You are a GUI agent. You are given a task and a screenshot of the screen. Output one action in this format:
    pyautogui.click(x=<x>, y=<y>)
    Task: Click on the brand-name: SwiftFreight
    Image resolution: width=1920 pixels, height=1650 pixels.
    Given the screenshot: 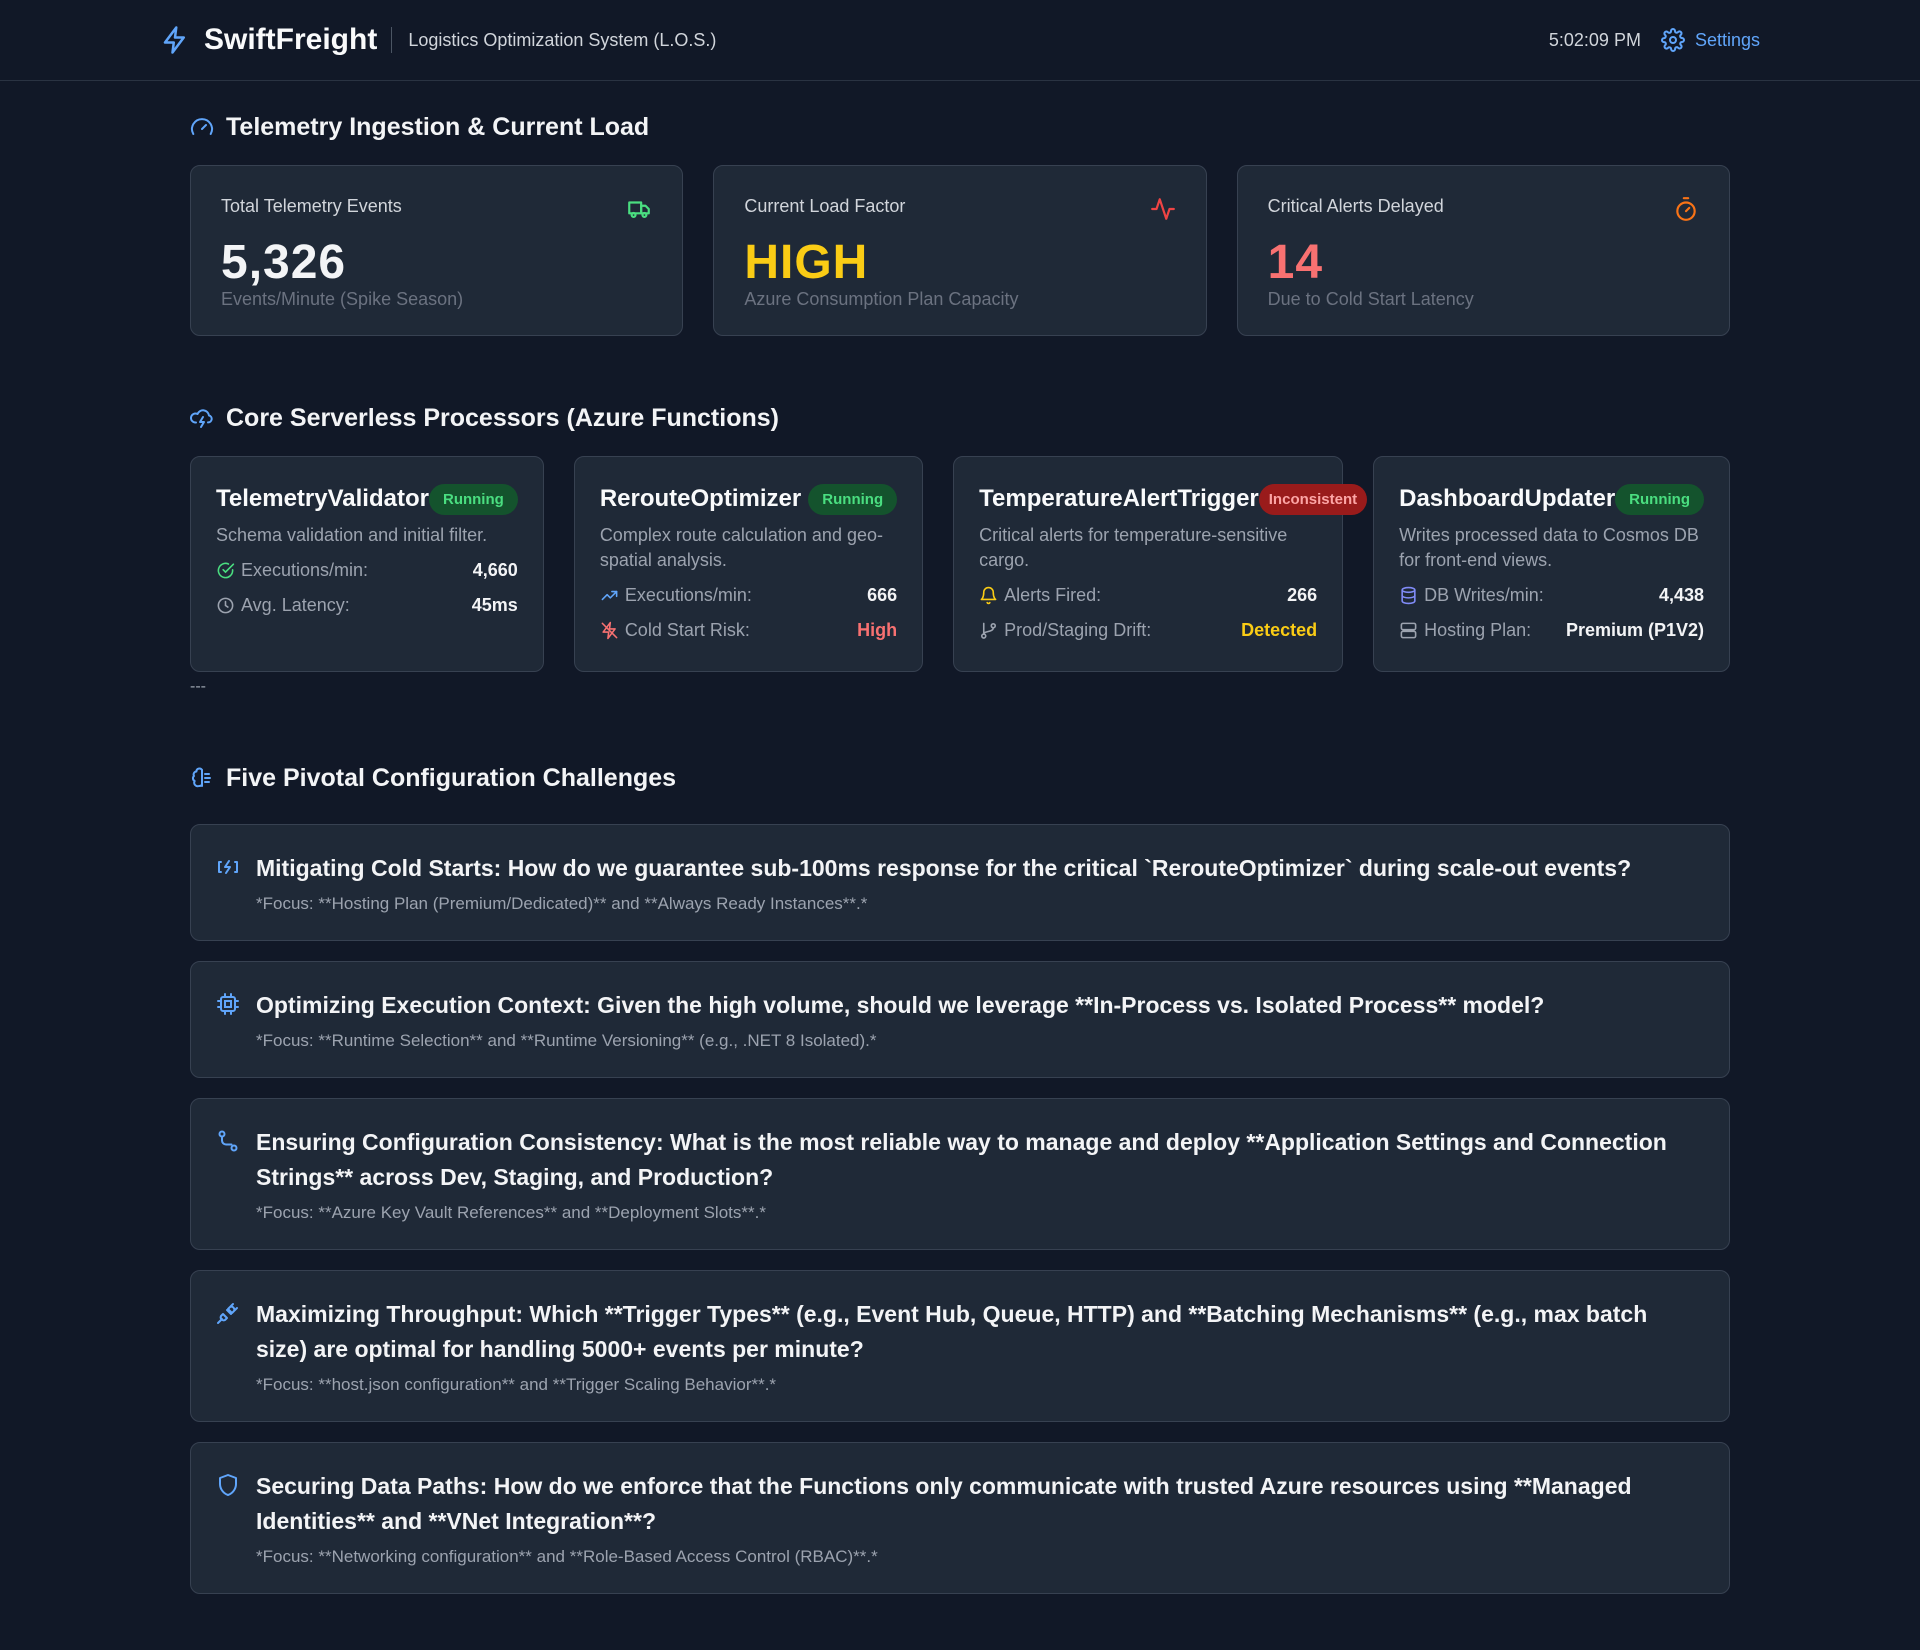 What is the action you would take?
    pyautogui.click(x=291, y=39)
    